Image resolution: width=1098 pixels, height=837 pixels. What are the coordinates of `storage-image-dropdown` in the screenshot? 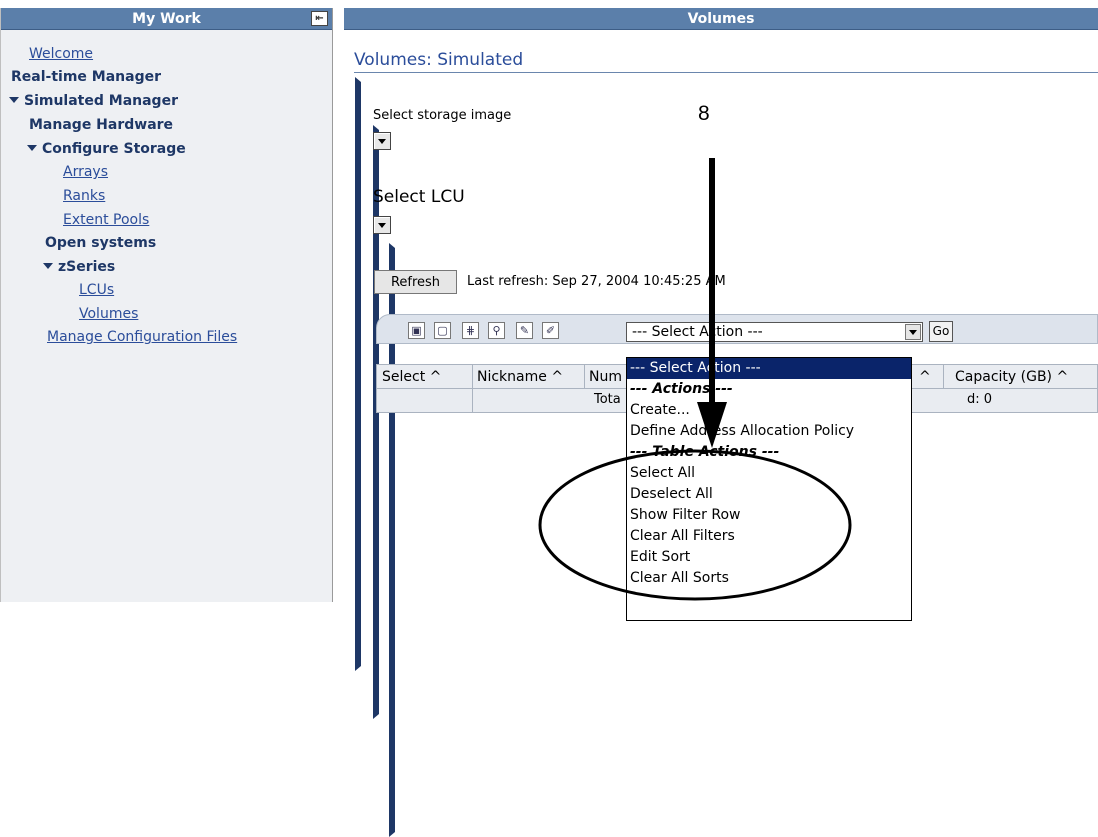 It's located at (382, 141).